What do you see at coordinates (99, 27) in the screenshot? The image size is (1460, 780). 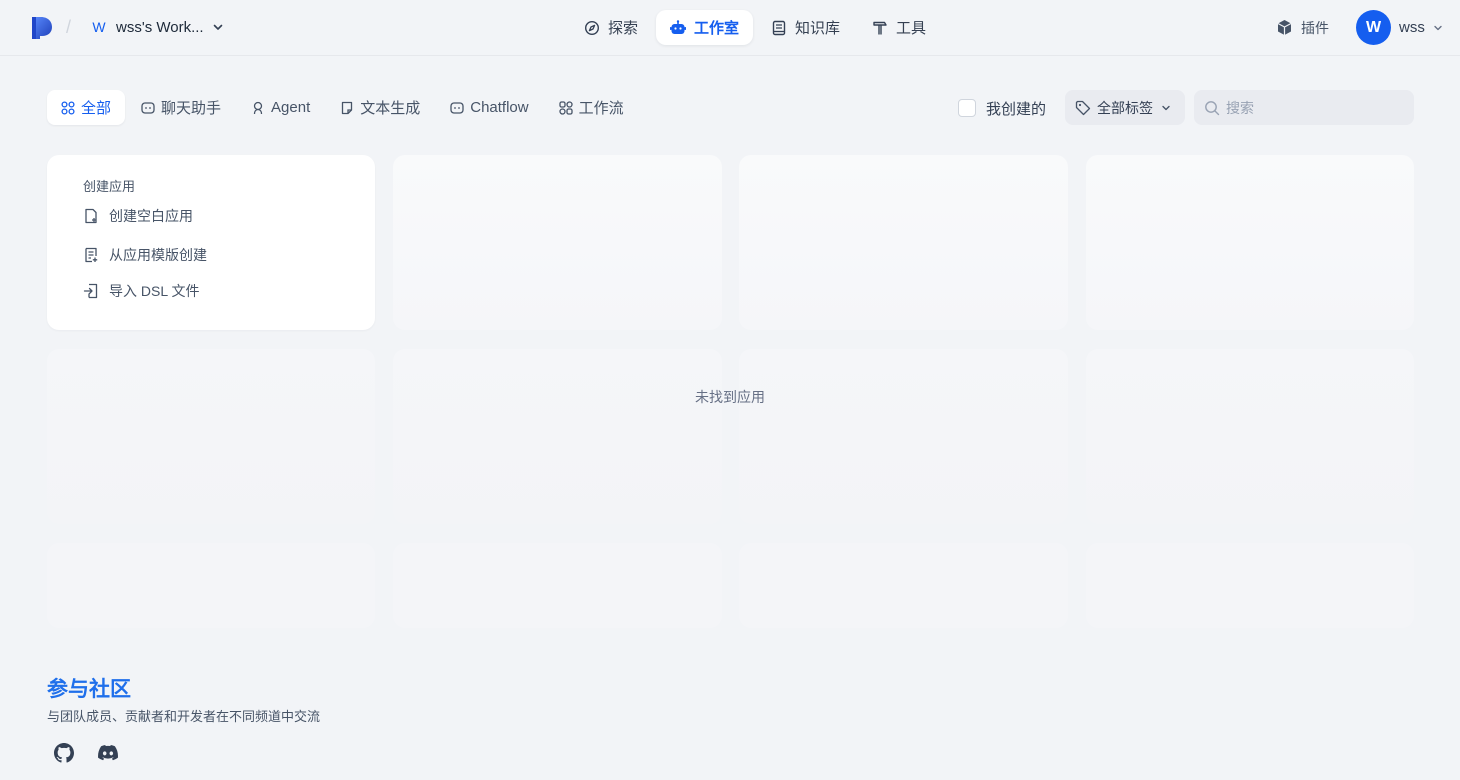 I see `workspace-badge: W` at bounding box center [99, 27].